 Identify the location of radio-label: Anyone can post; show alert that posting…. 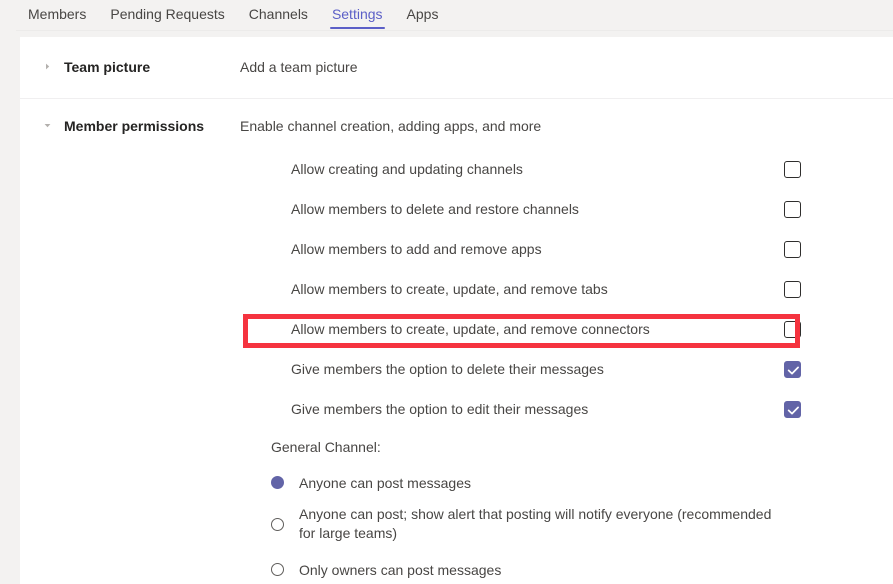
(535, 523).